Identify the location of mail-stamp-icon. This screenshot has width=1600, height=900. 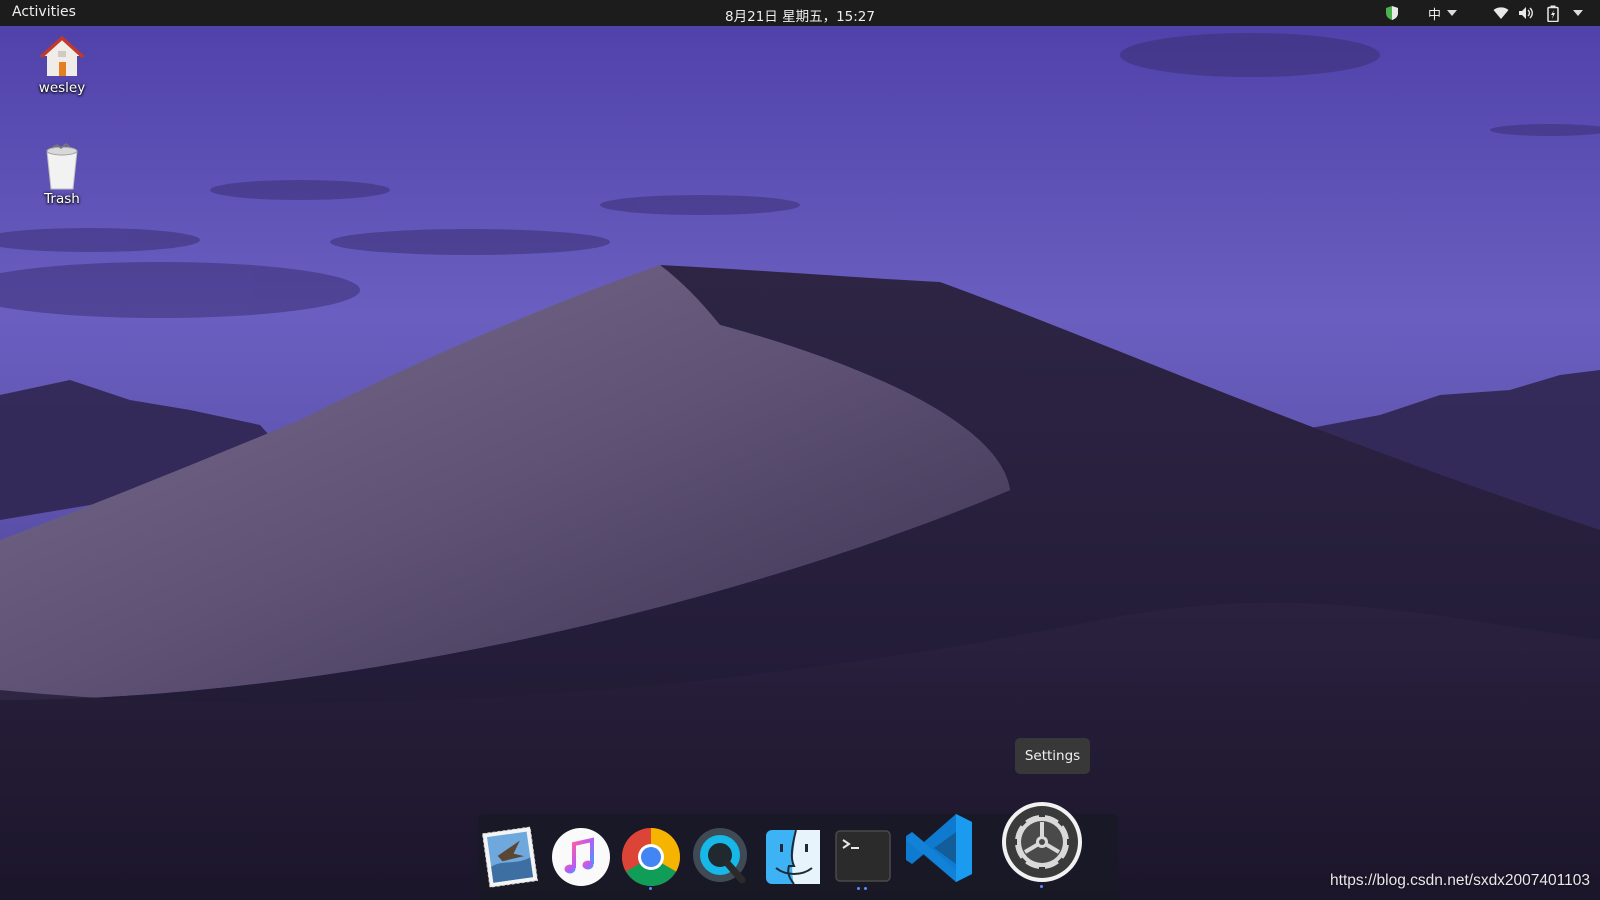
(510, 857).